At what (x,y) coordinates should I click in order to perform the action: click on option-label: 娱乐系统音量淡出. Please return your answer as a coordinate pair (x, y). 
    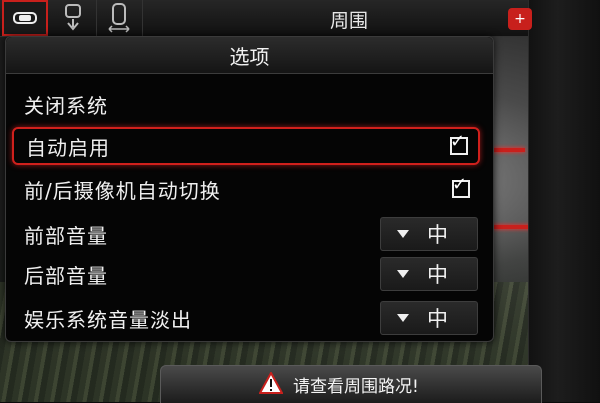
    Looking at the image, I should click on (108, 319).